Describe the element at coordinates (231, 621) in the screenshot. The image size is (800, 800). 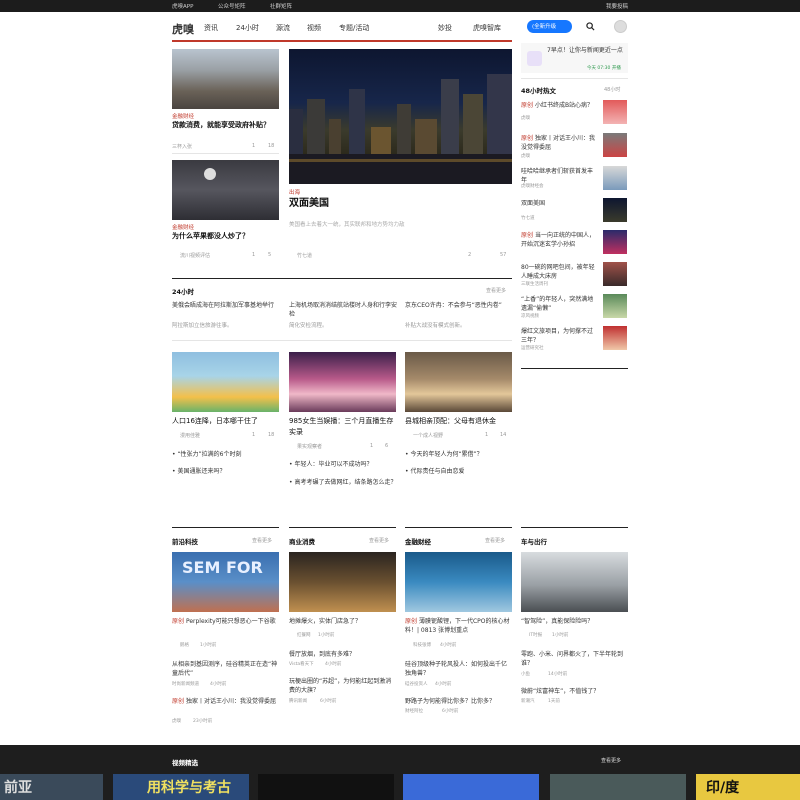
I see `section-lead-title: Perplexity可能只想恶心一下谷歌` at that location.